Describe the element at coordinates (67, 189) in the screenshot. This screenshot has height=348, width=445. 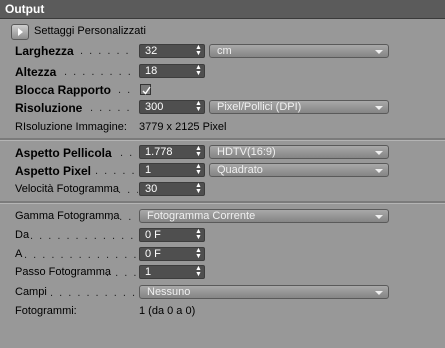
I see `frame-rate-label: Velocità Fotogramma` at that location.